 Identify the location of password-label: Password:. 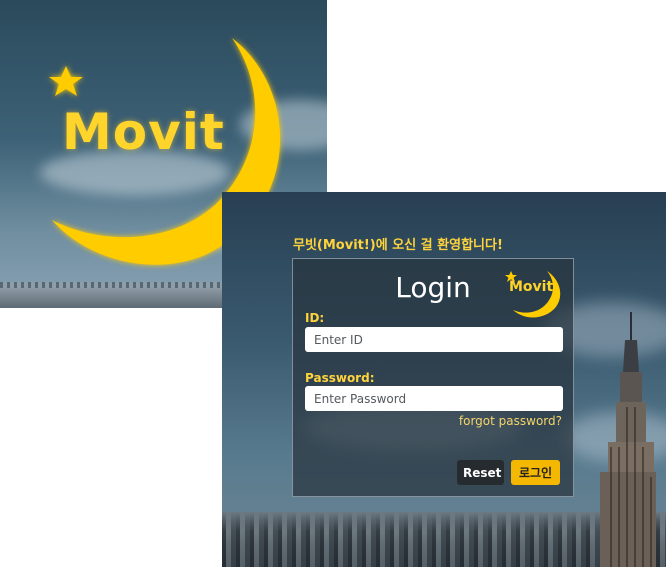
(340, 378).